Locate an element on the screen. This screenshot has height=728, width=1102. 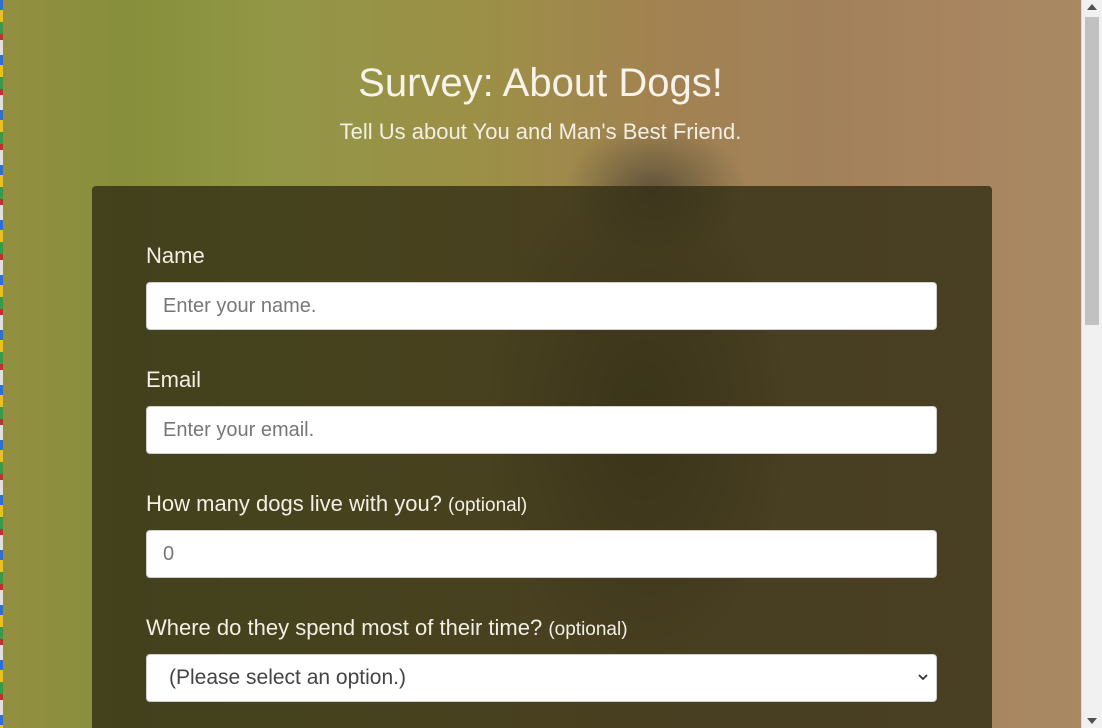
dog-count-field is located at coordinates (541, 554).